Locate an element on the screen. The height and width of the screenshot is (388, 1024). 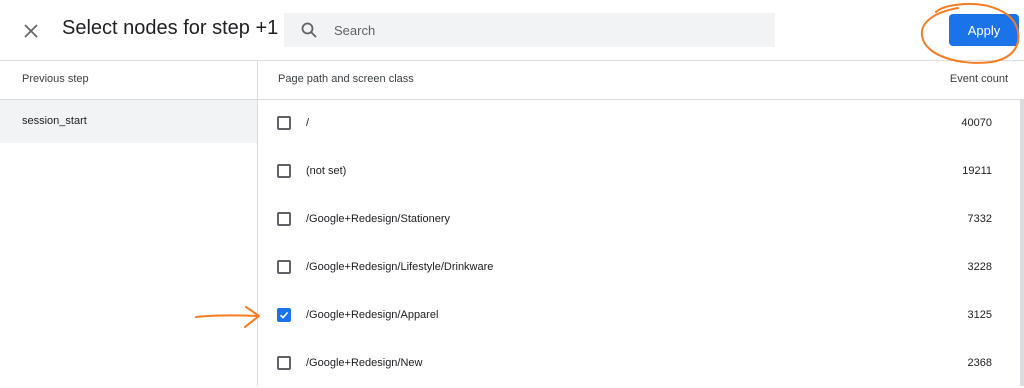
close-icon is located at coordinates (31, 31).